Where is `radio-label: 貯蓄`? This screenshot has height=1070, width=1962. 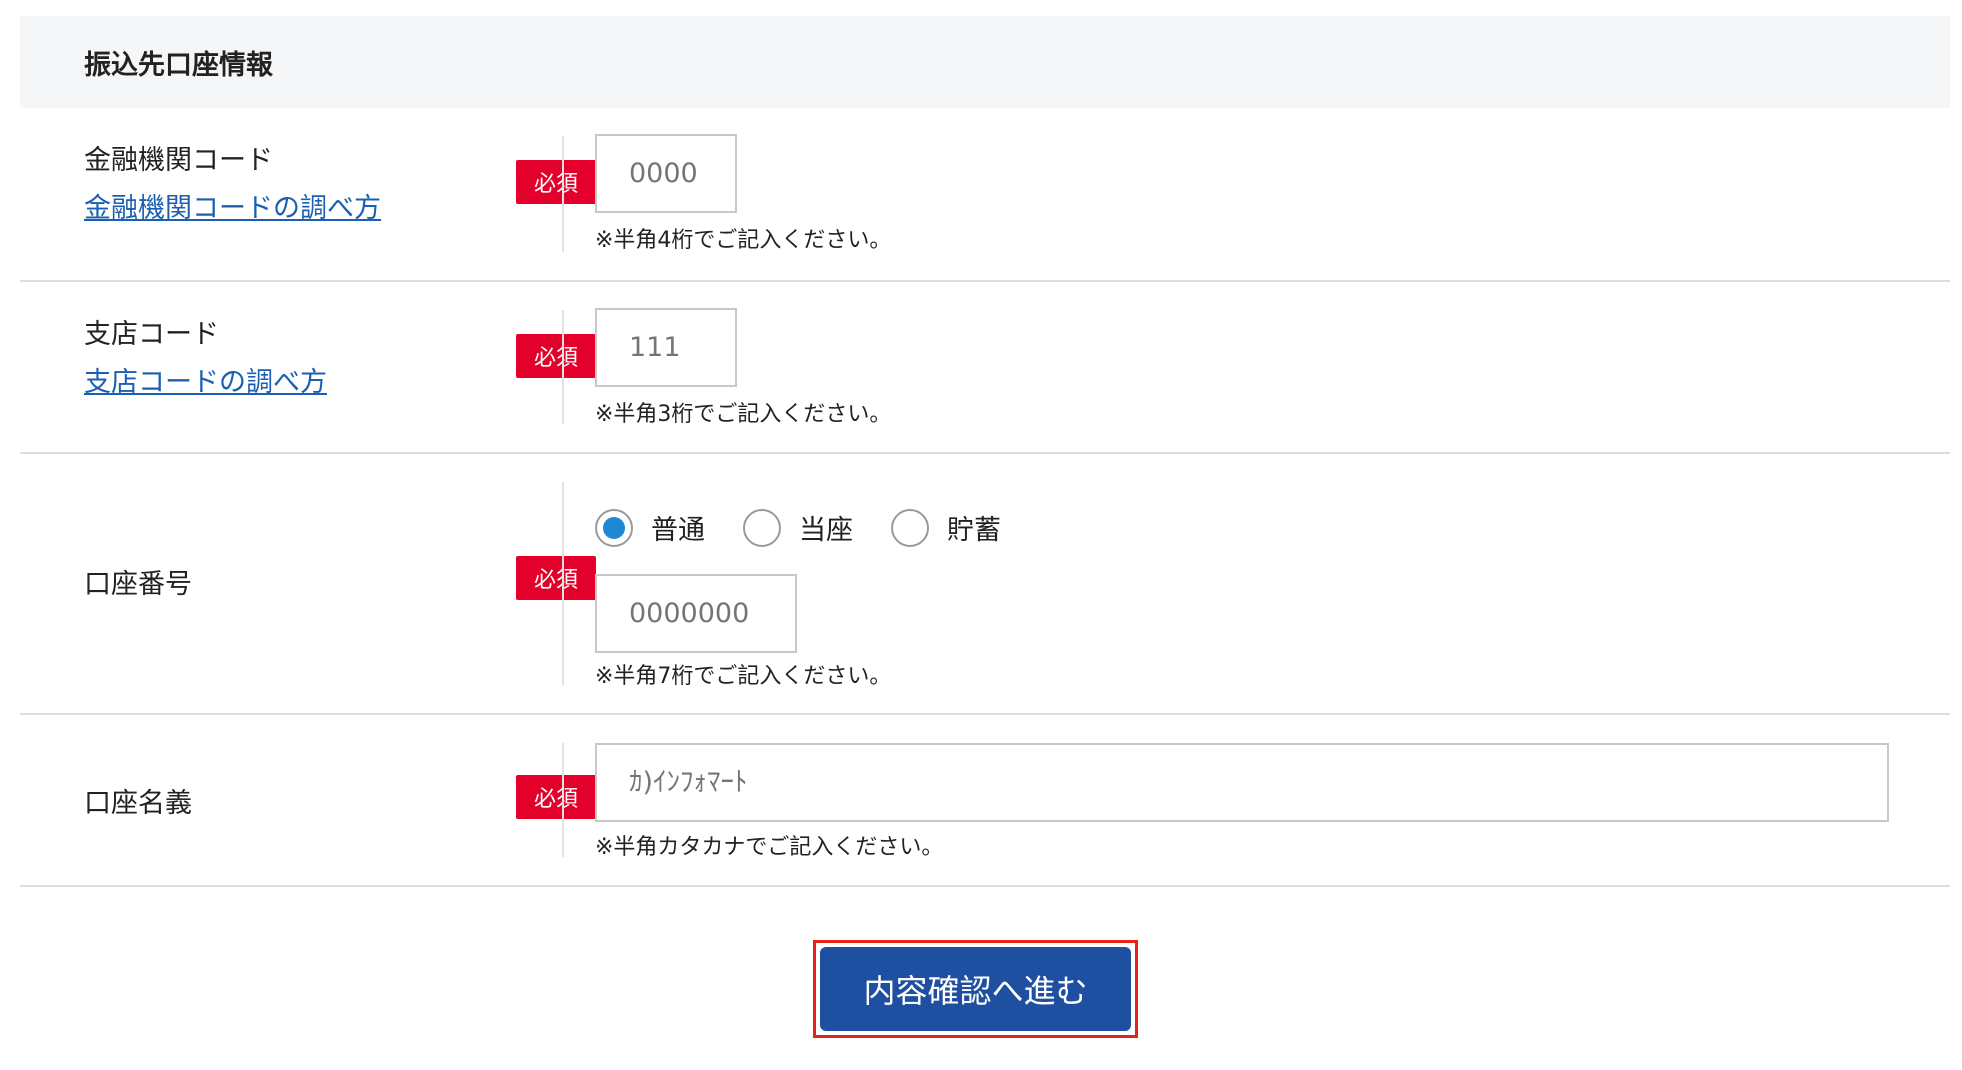 radio-label: 貯蓄 is located at coordinates (974, 530).